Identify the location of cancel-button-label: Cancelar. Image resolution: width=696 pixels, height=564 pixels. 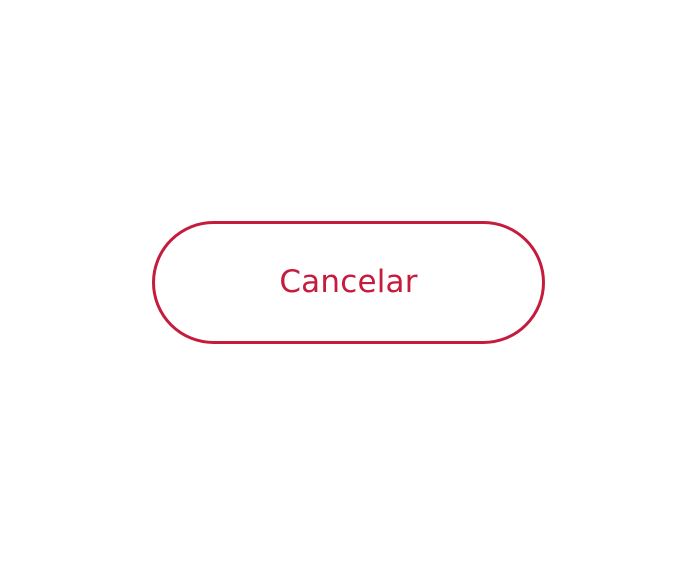
(348, 282).